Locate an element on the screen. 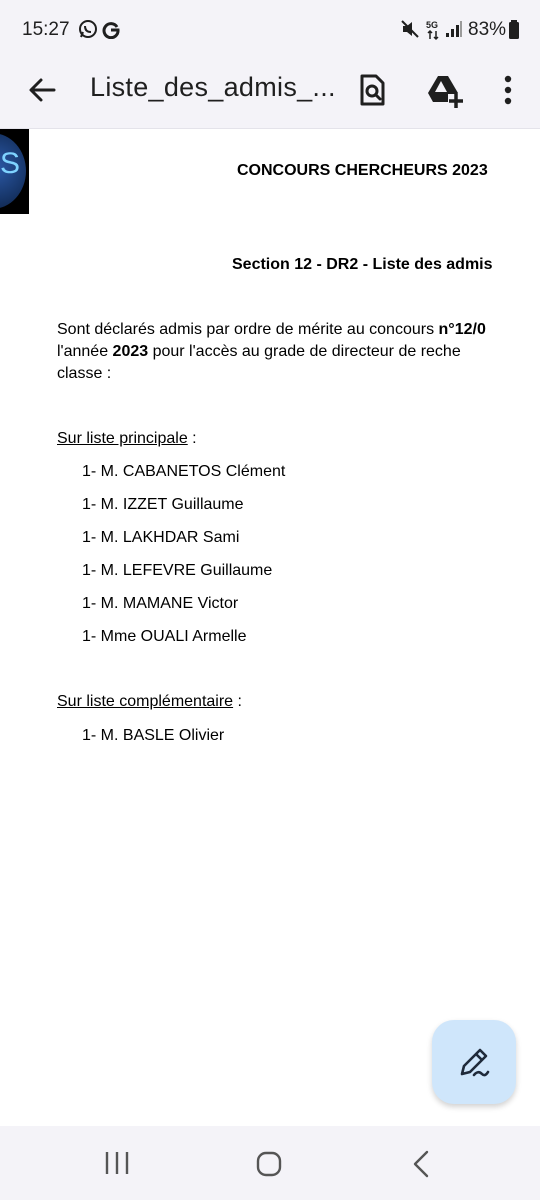 The height and width of the screenshot is (1200, 540). institution-logo: S is located at coordinates (14, 171).